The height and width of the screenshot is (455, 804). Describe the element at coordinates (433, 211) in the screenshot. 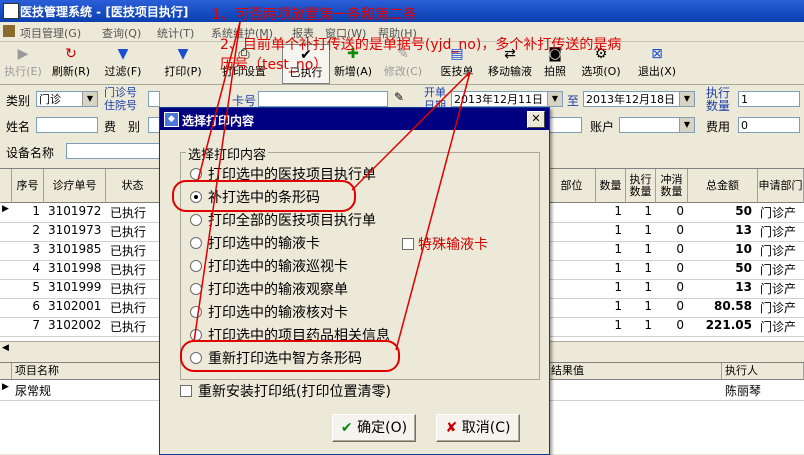

I see `arrow-note2-to-option9` at that location.